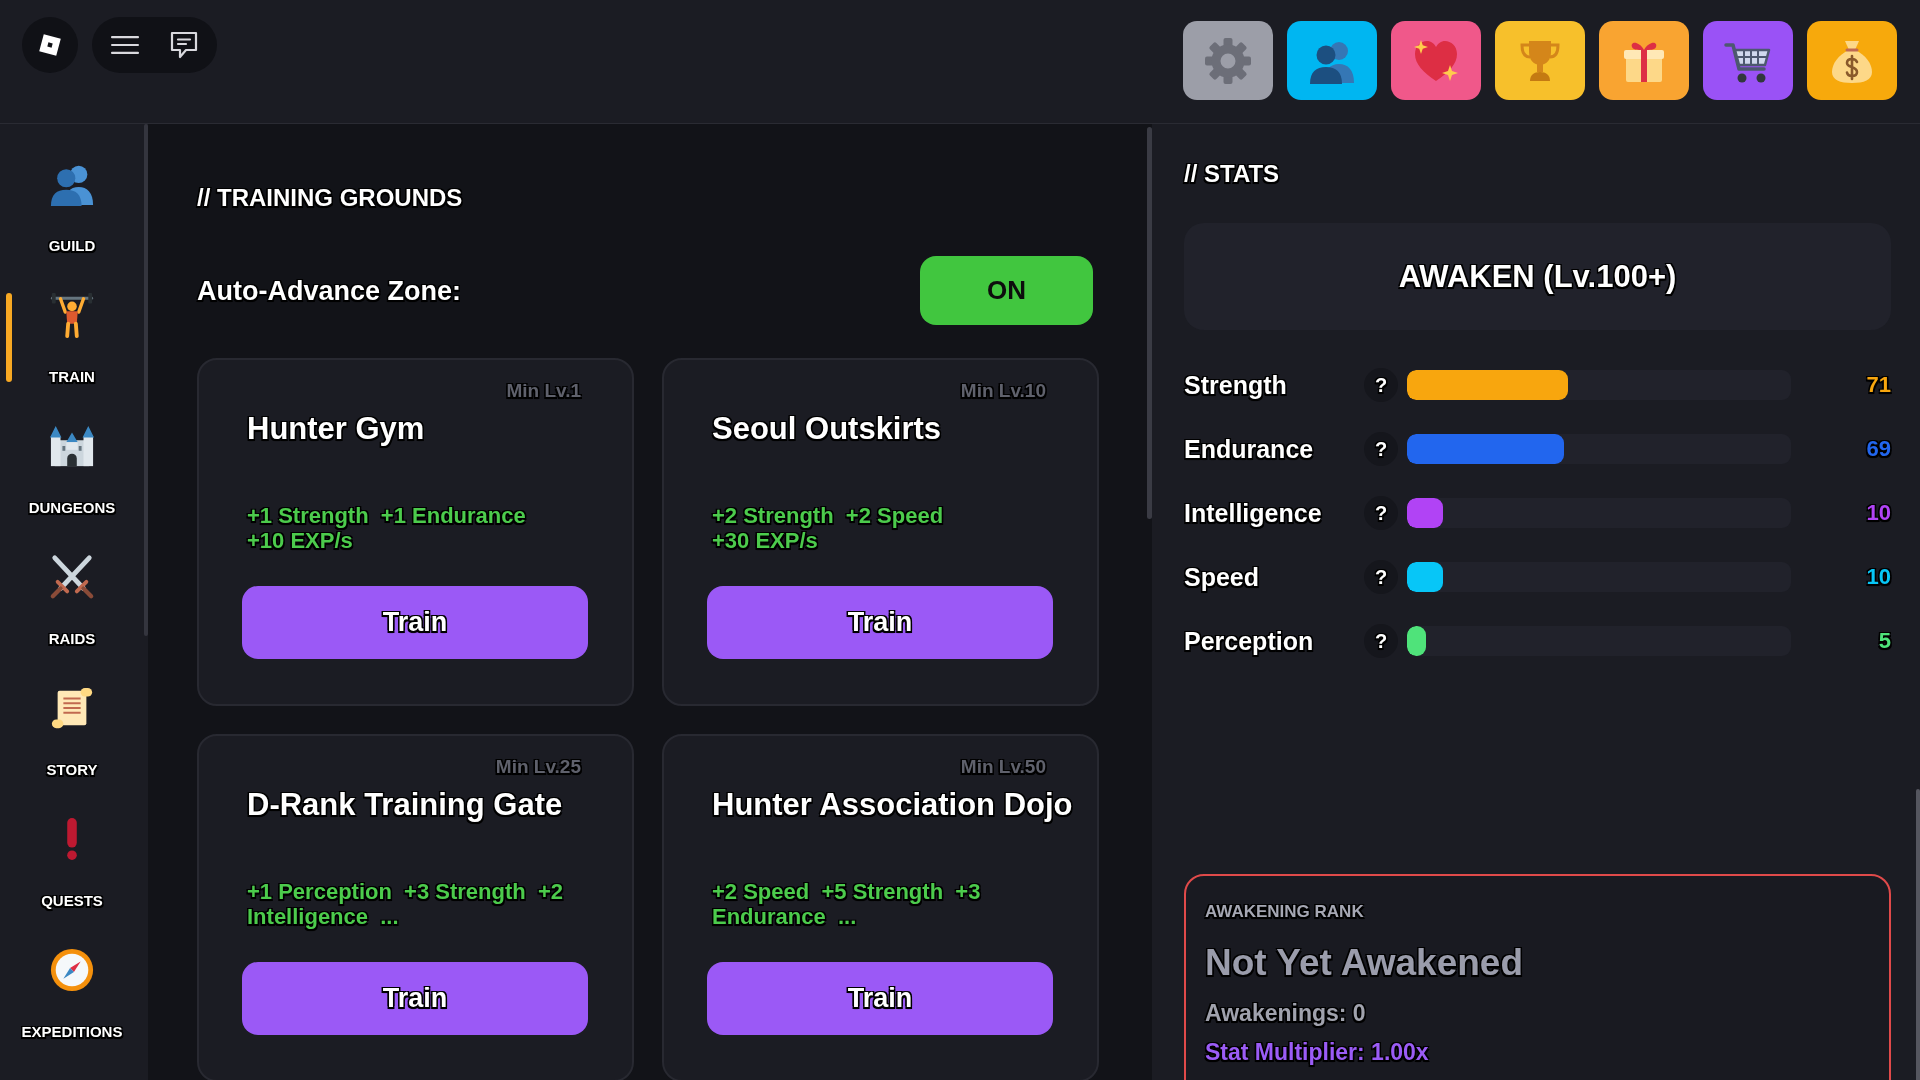 This screenshot has width=1920, height=1080. Describe the element at coordinates (72, 446) in the screenshot. I see `castle-icon` at that location.